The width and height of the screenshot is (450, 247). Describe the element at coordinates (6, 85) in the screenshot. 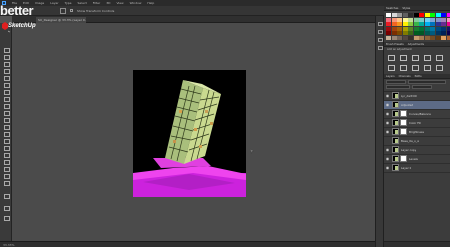

I see `eyedropper-tool-icon` at that location.